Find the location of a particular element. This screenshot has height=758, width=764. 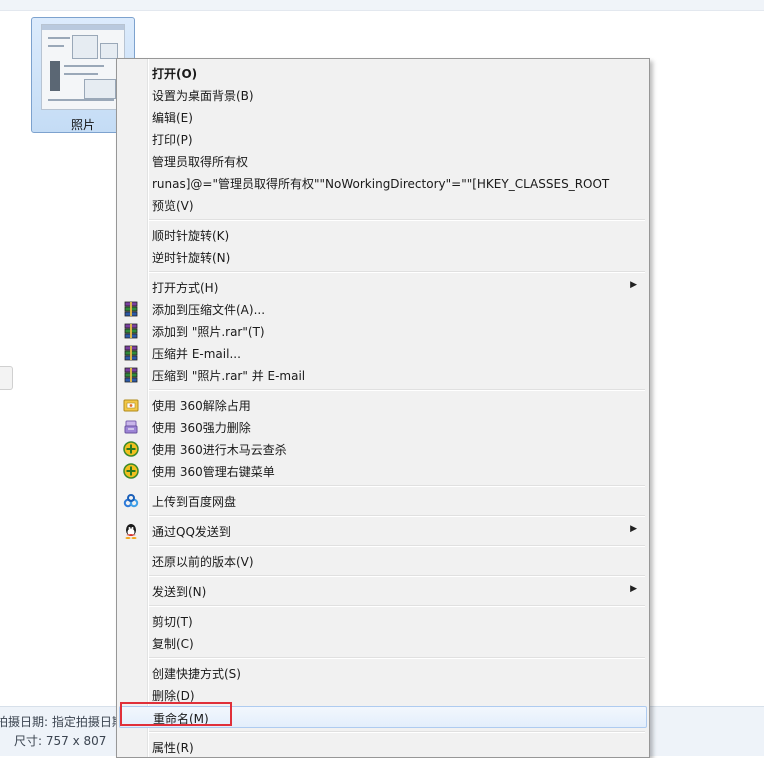

navigation-pane-splitter is located at coordinates (6, 378).